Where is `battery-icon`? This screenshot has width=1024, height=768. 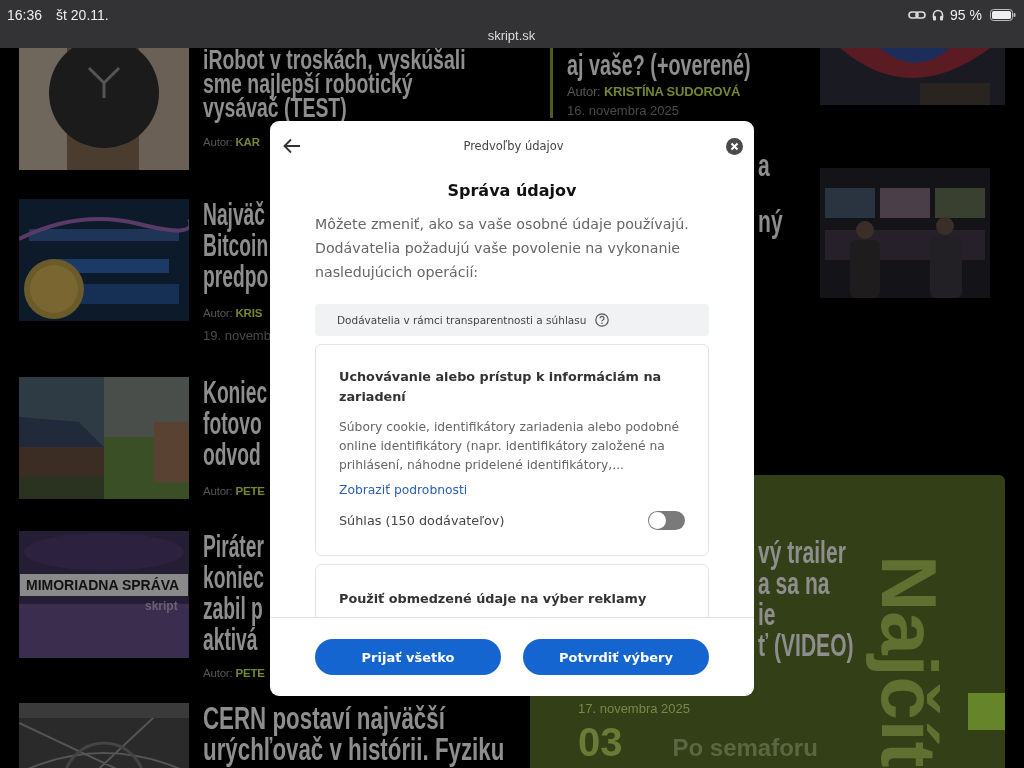
battery-icon is located at coordinates (1003, 15).